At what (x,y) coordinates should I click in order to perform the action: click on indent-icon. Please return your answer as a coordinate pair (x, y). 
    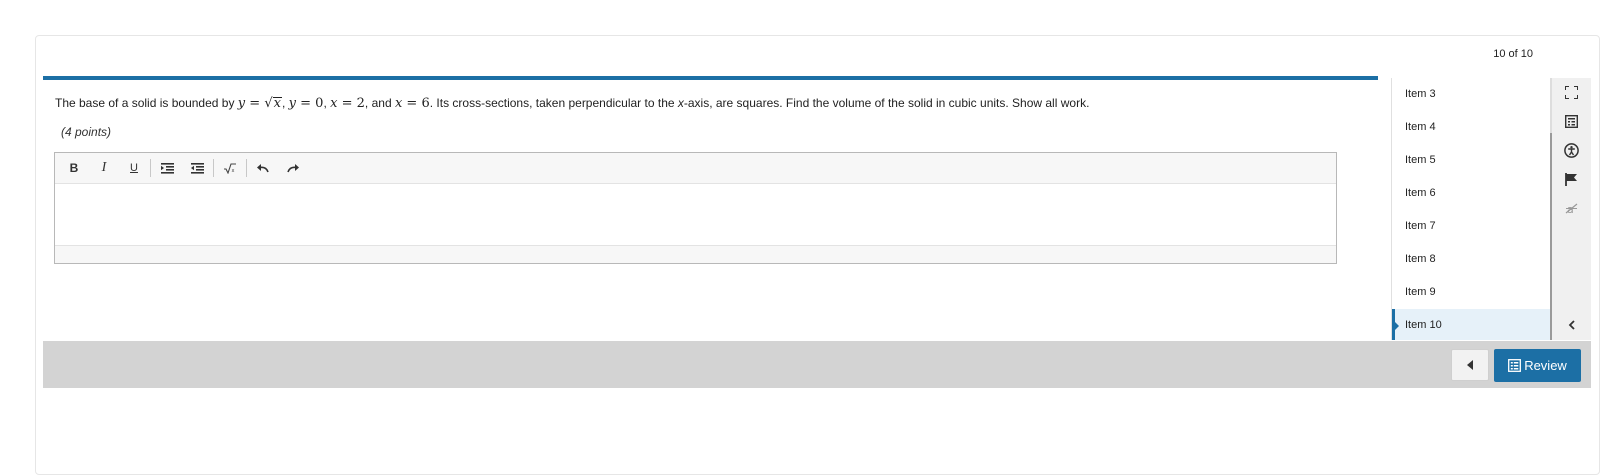
    Looking at the image, I should click on (167, 168).